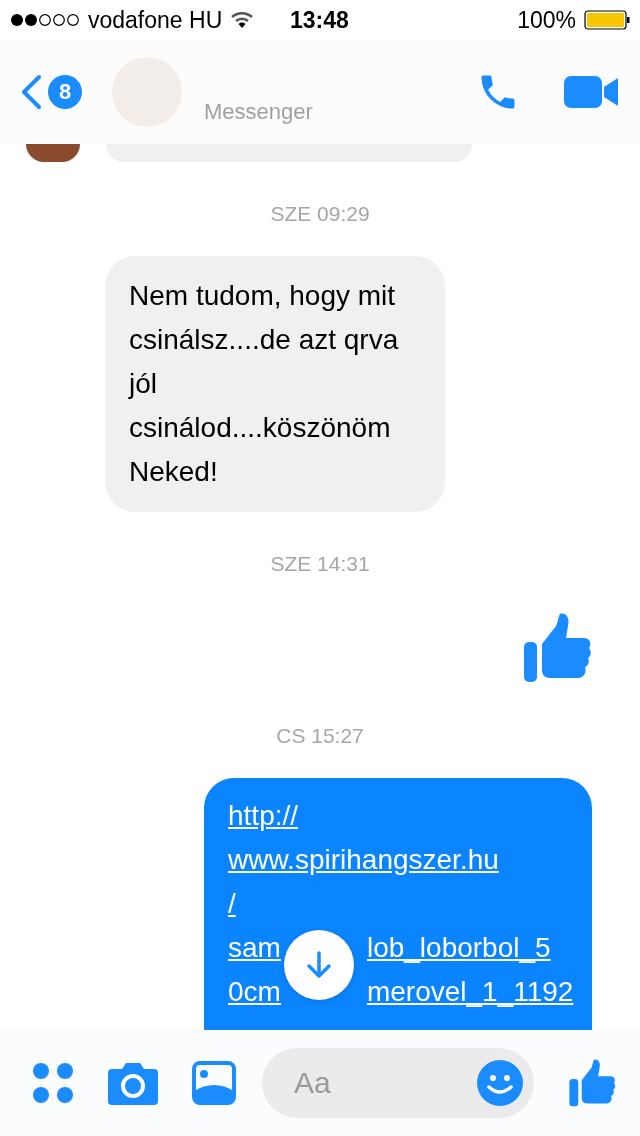 The width and height of the screenshot is (640, 1136). I want to click on message-input: Aa, so click(384, 1083).